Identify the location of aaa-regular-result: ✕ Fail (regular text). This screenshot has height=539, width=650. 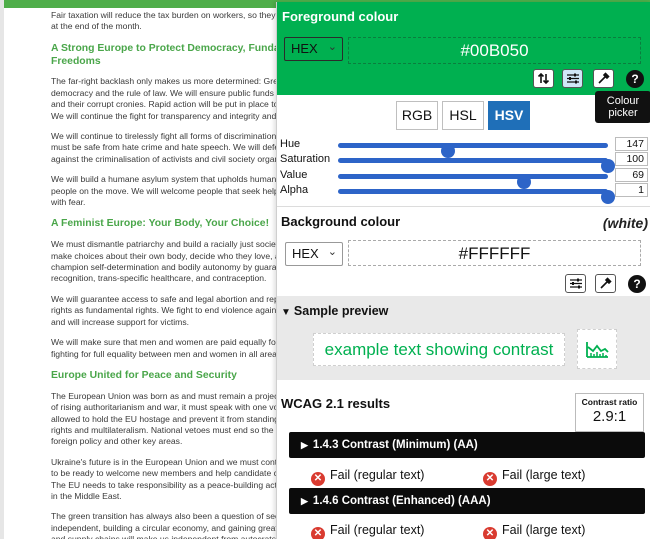
(368, 530).